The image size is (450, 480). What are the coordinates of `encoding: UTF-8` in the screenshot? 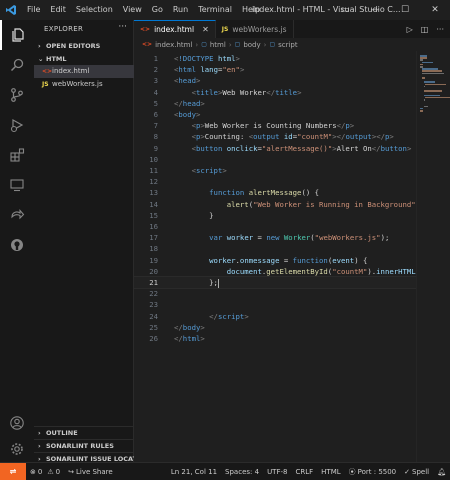 It's located at (277, 471).